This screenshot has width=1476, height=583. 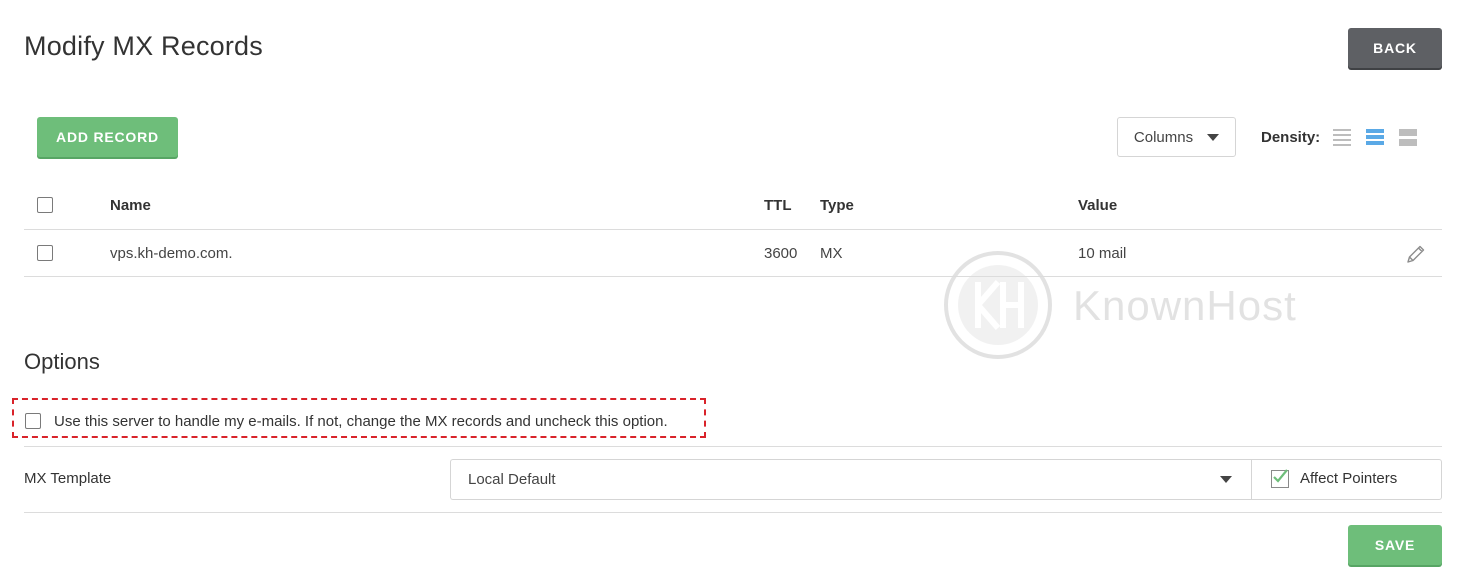 I want to click on column-header-type: Type, so click(x=837, y=205).